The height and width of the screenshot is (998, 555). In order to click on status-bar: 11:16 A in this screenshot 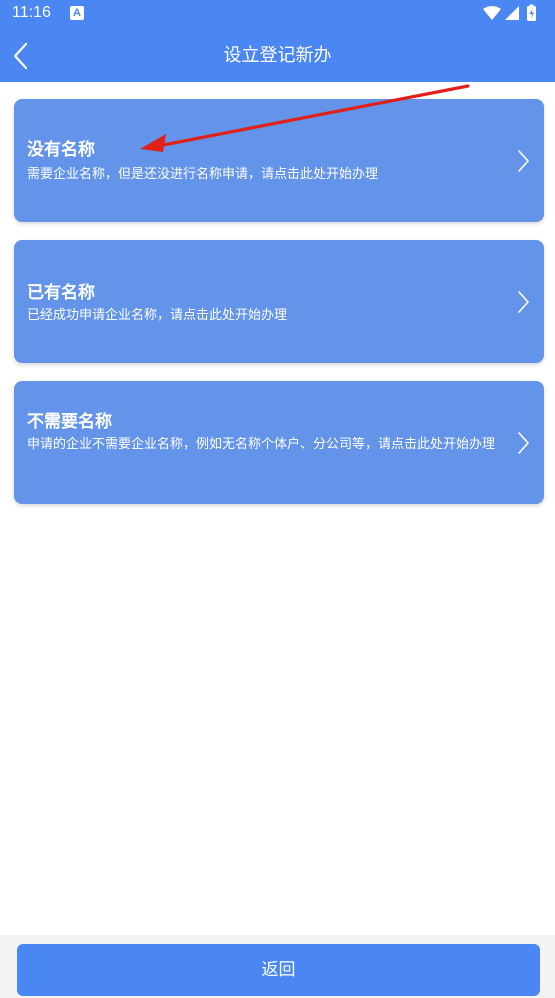, I will do `click(277, 14)`.